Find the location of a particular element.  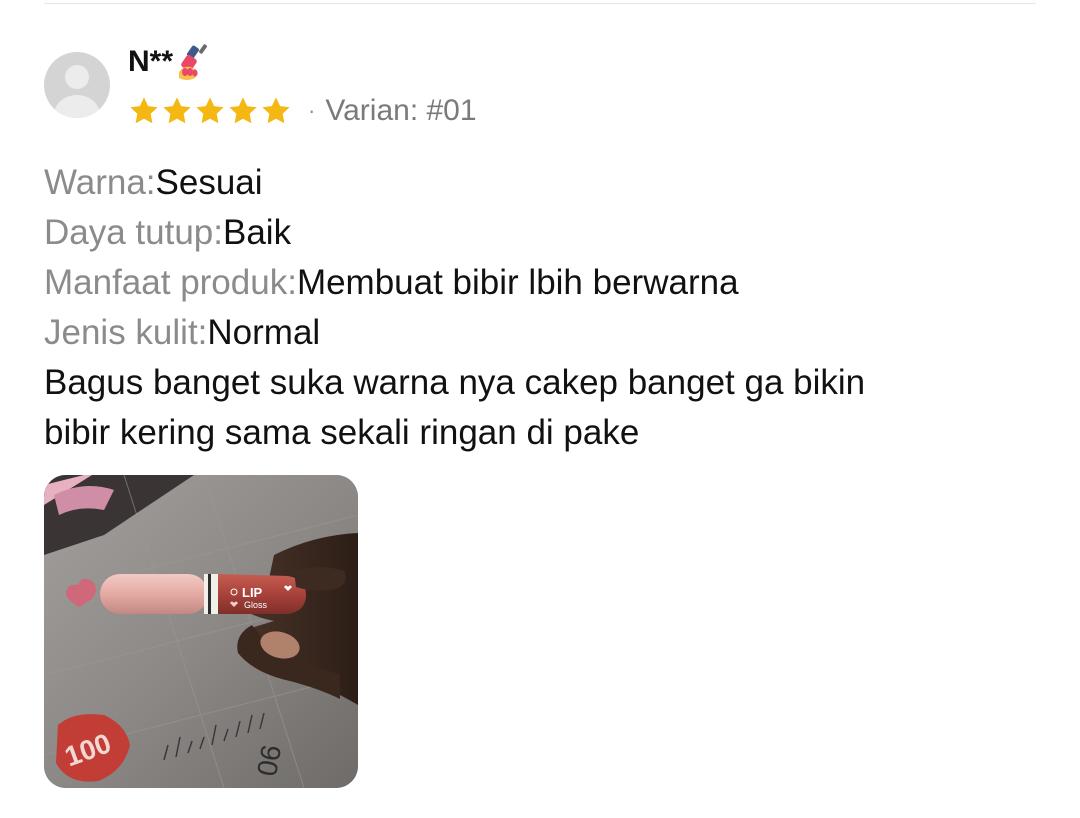

attribute-color: Warna:Sesuai is located at coordinates (391, 183).